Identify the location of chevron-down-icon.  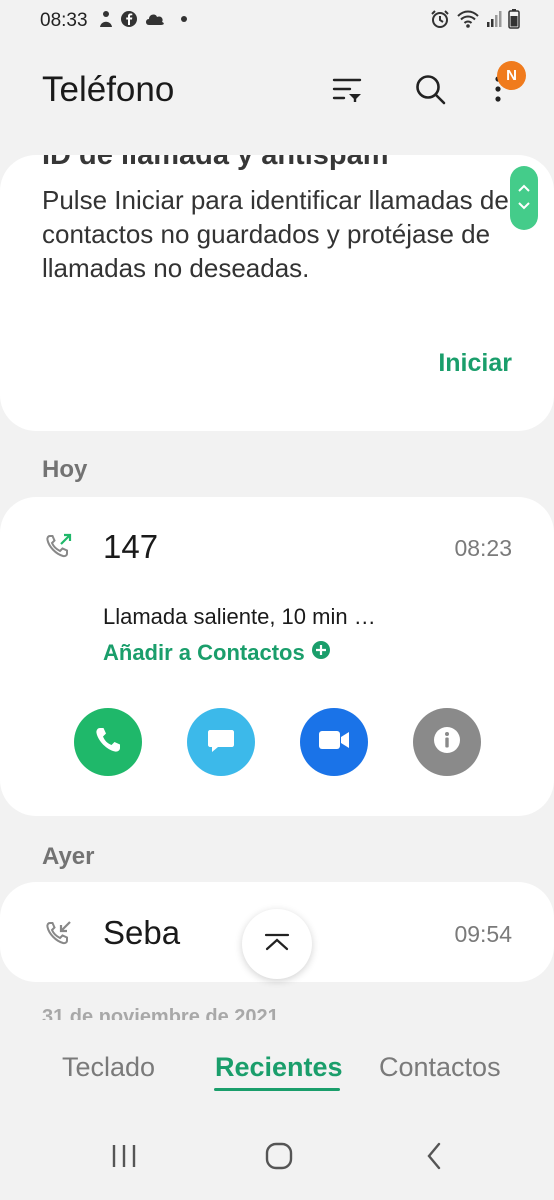
(524, 207).